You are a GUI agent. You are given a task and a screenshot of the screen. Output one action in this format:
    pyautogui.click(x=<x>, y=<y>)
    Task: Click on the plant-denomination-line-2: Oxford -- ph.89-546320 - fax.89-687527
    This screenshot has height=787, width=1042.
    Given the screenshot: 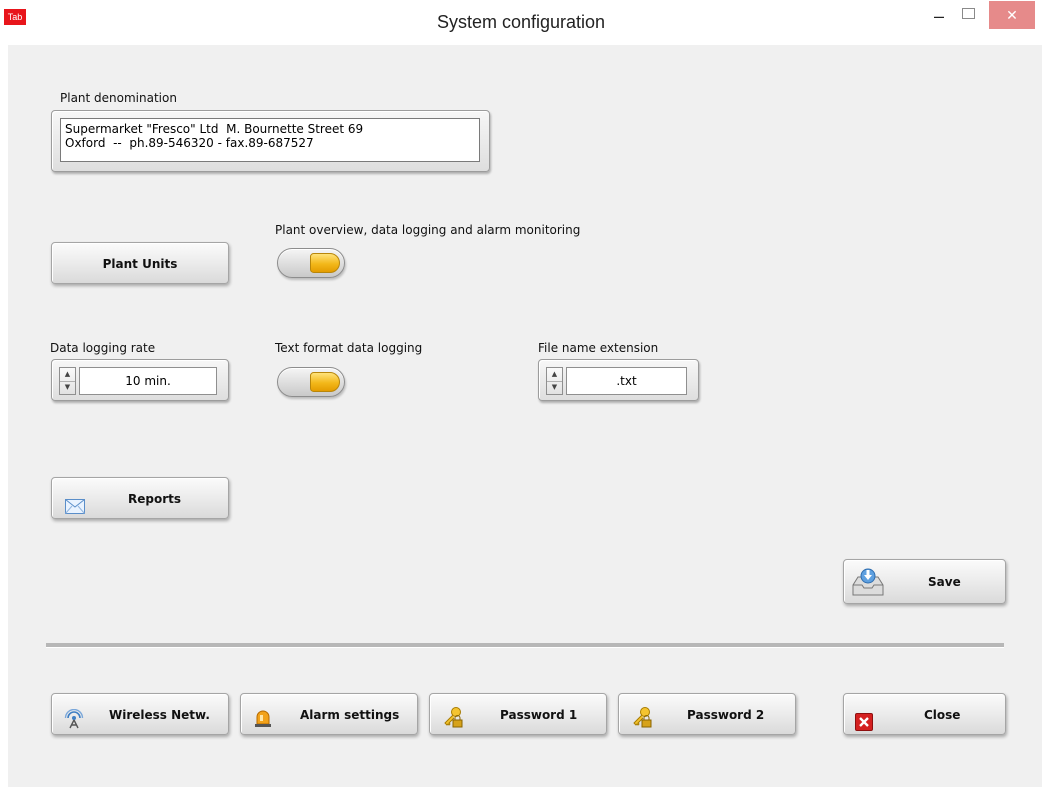 What is the action you would take?
    pyautogui.click(x=189, y=143)
    